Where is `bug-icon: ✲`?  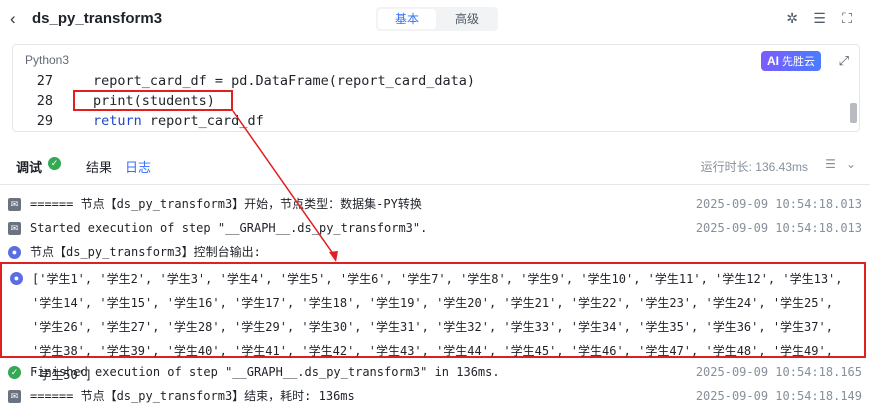
bug-icon: ✲ is located at coordinates (792, 18).